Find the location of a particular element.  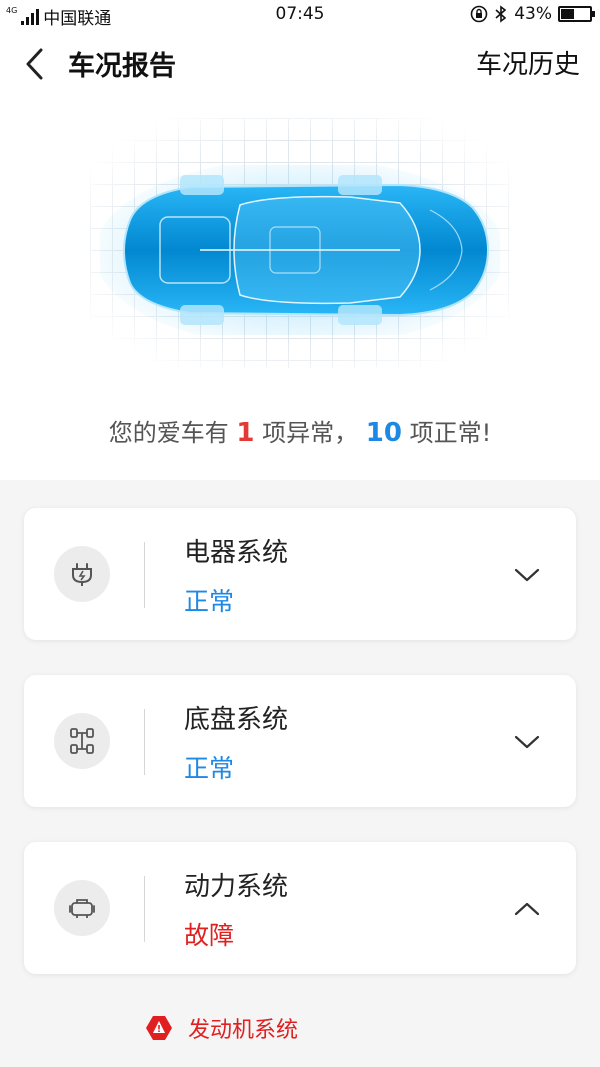

fault-item-label: 发动机系统 is located at coordinates (243, 1030).